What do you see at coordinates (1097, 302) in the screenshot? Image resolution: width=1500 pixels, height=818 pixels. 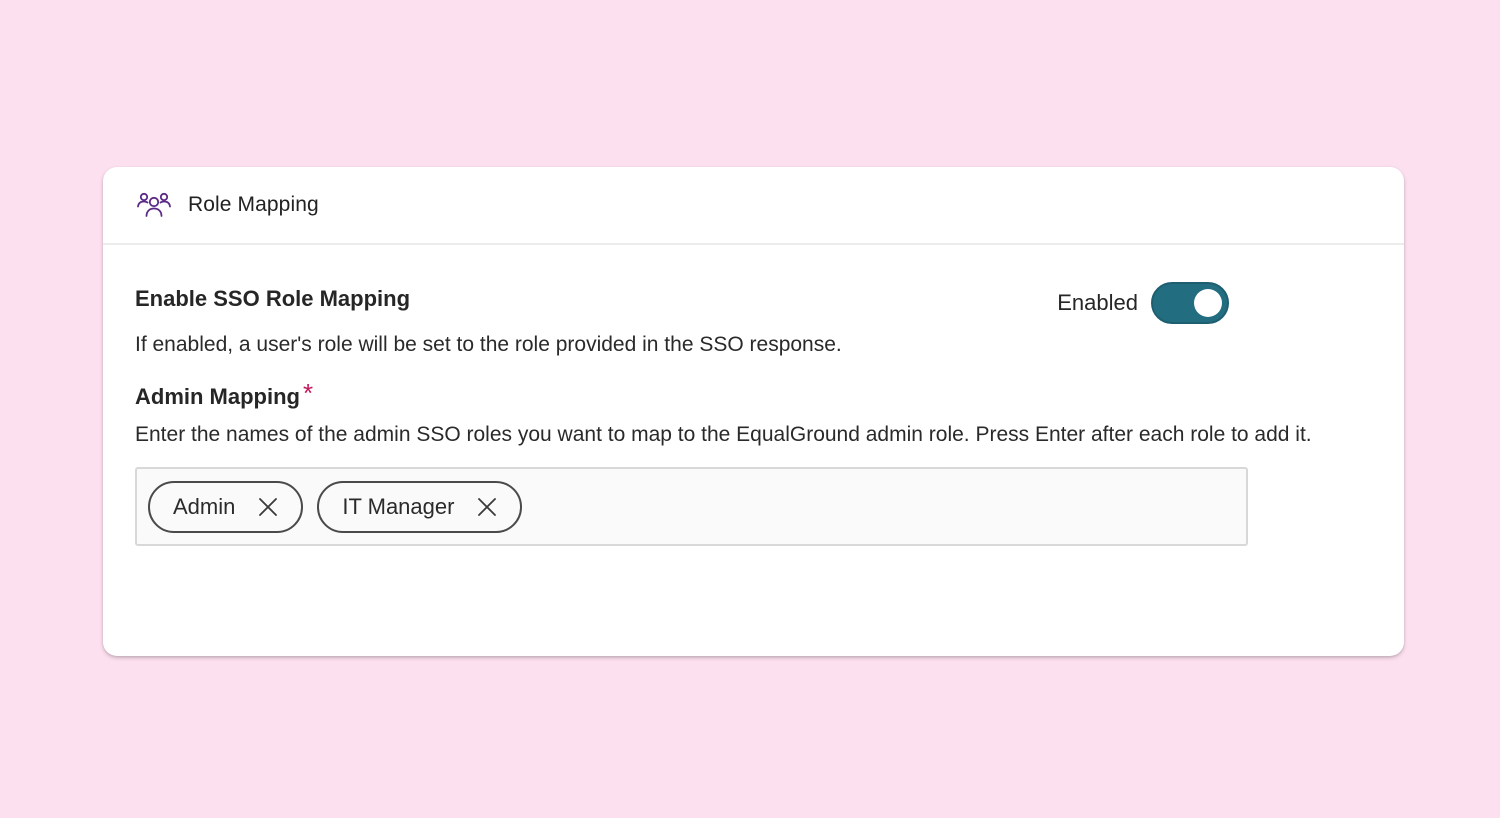 I see `toggle-label: Enabled` at bounding box center [1097, 302].